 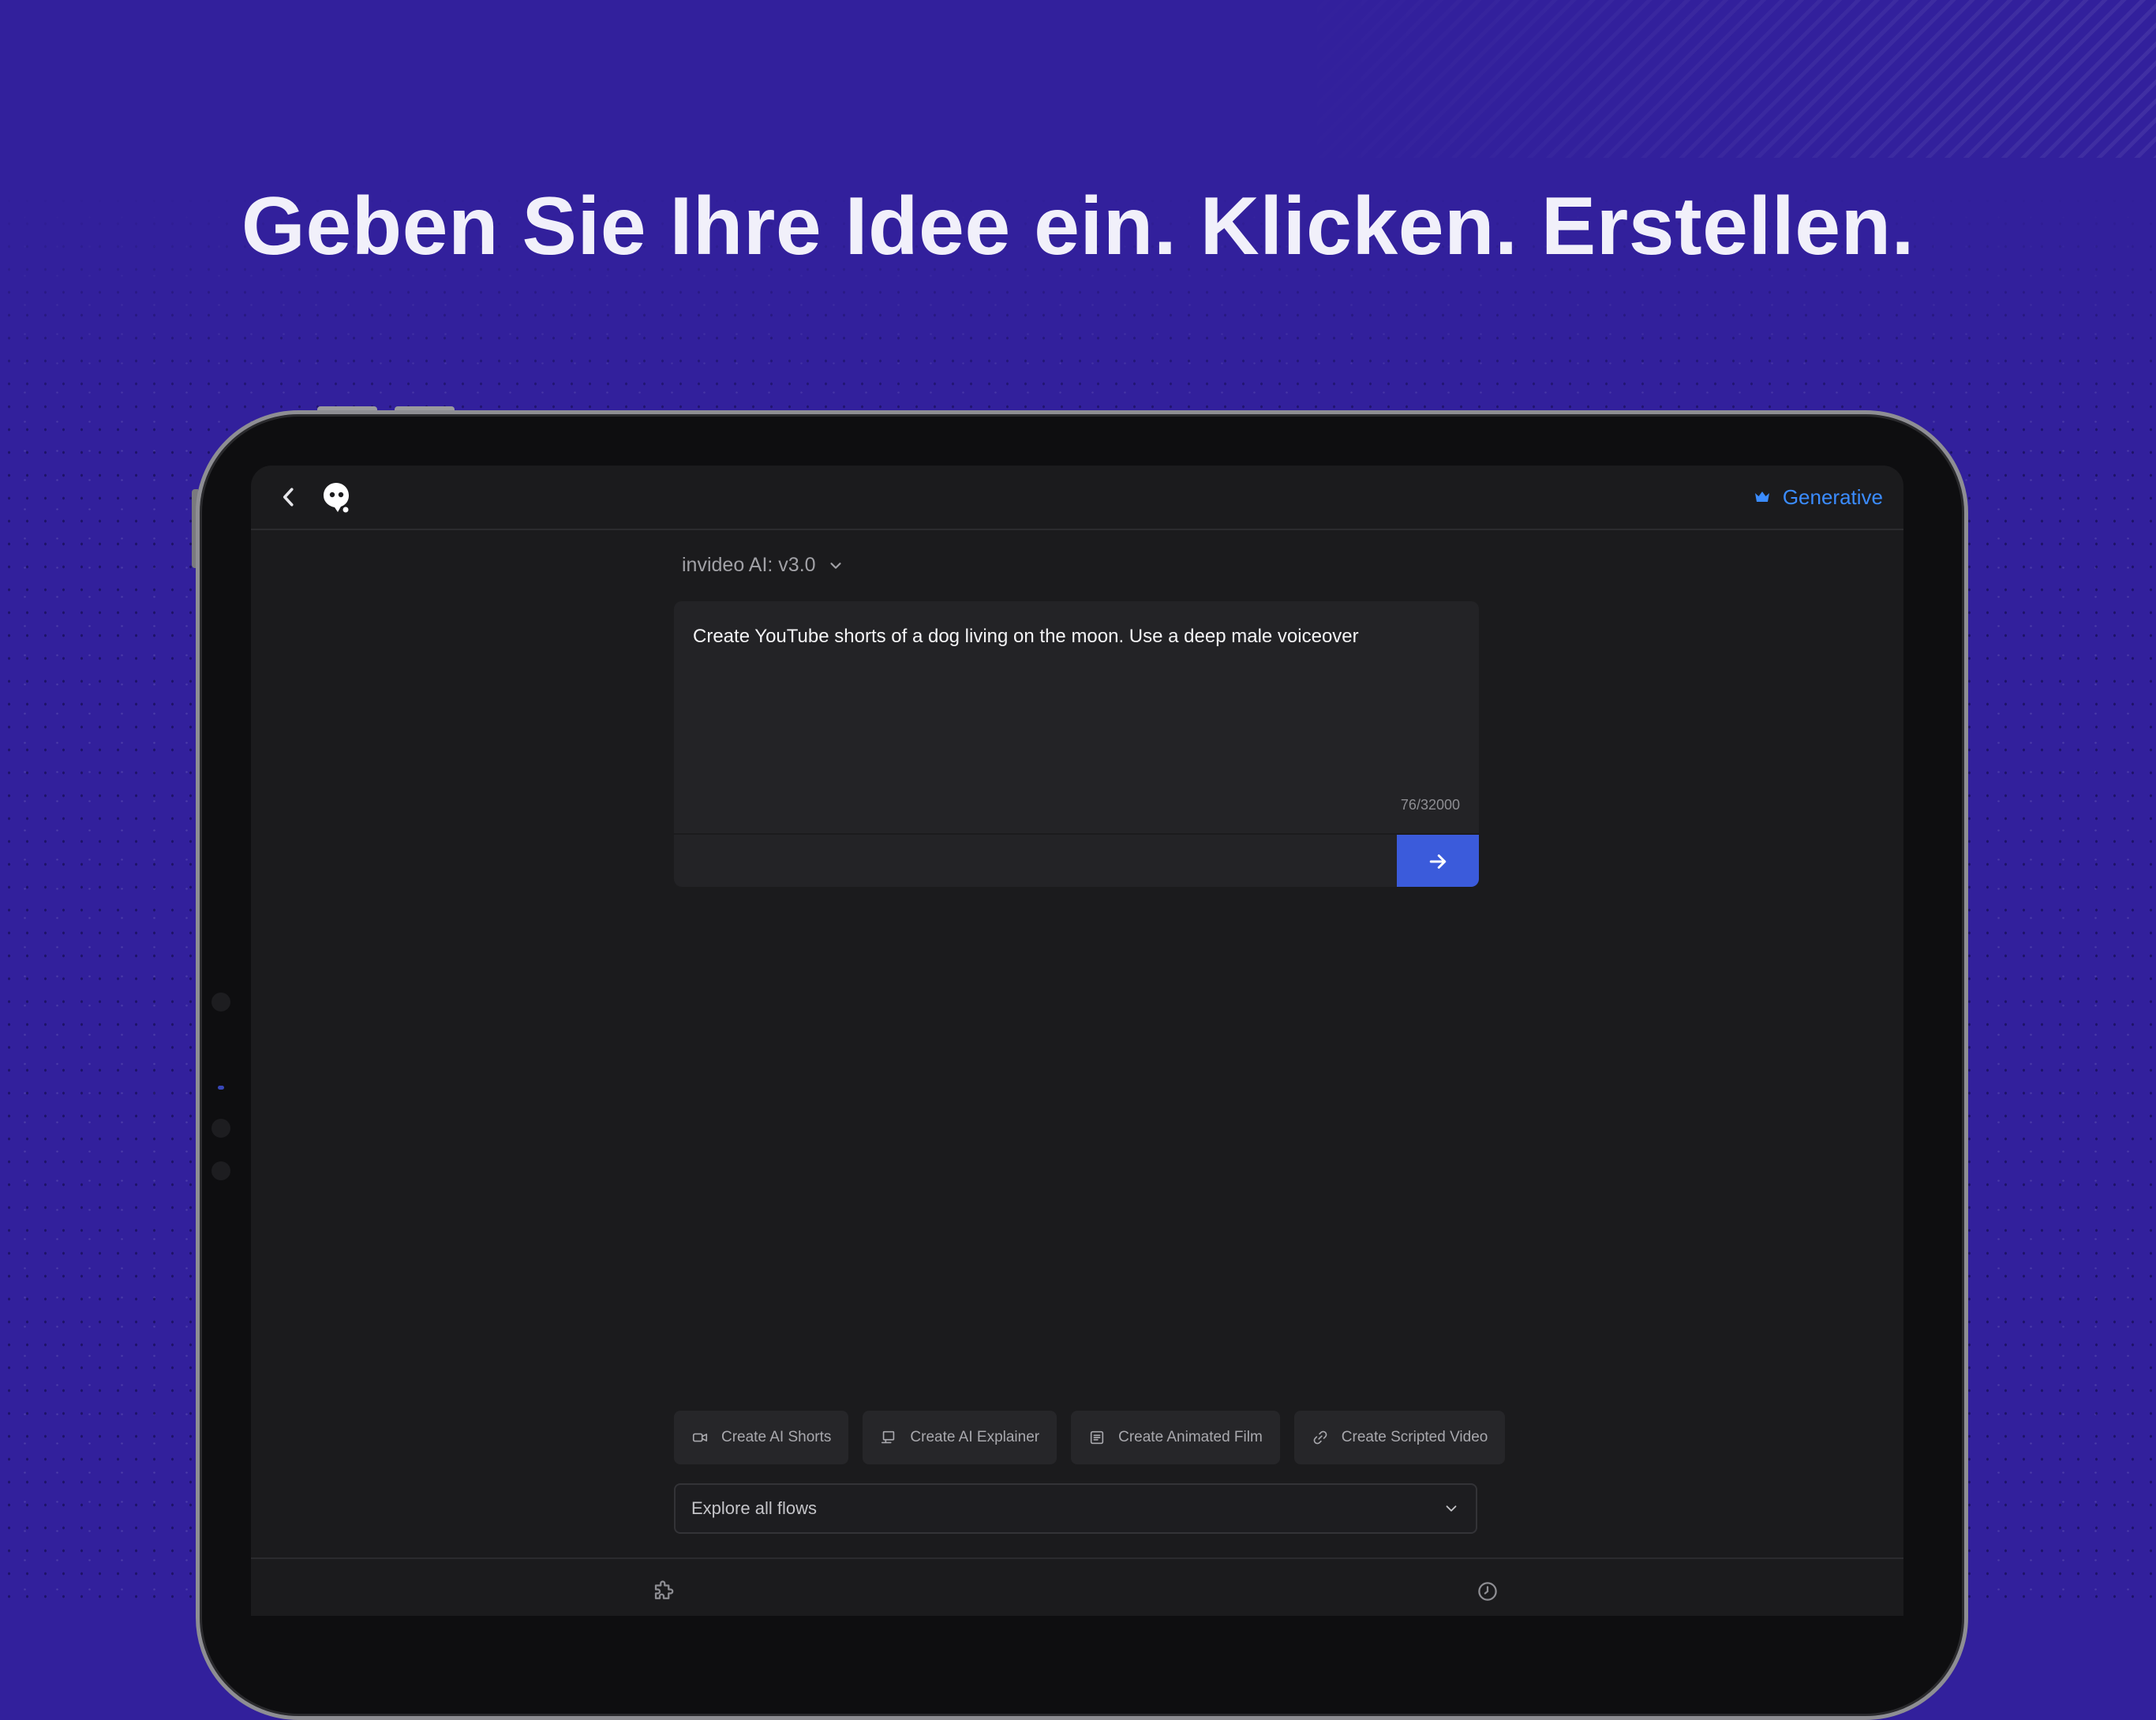 I want to click on crown-icon, so click(x=1761, y=497).